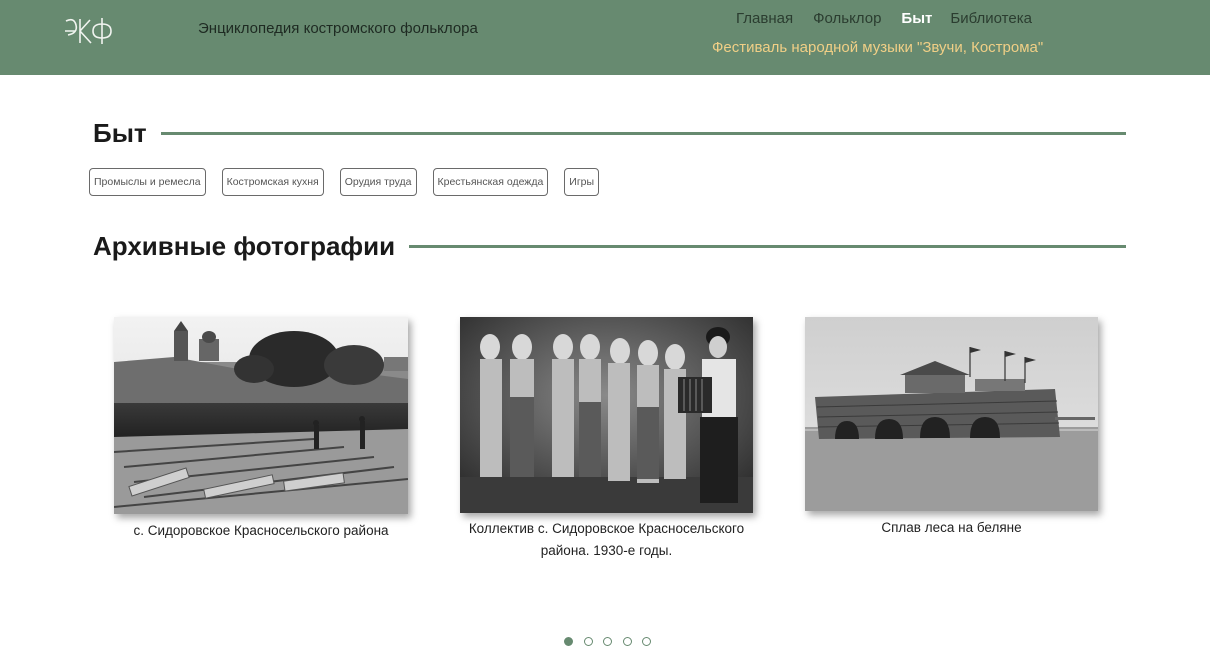 Image resolution: width=1210 pixels, height=658 pixels. I want to click on tag-cuisine: Костромская кухня, so click(272, 182).